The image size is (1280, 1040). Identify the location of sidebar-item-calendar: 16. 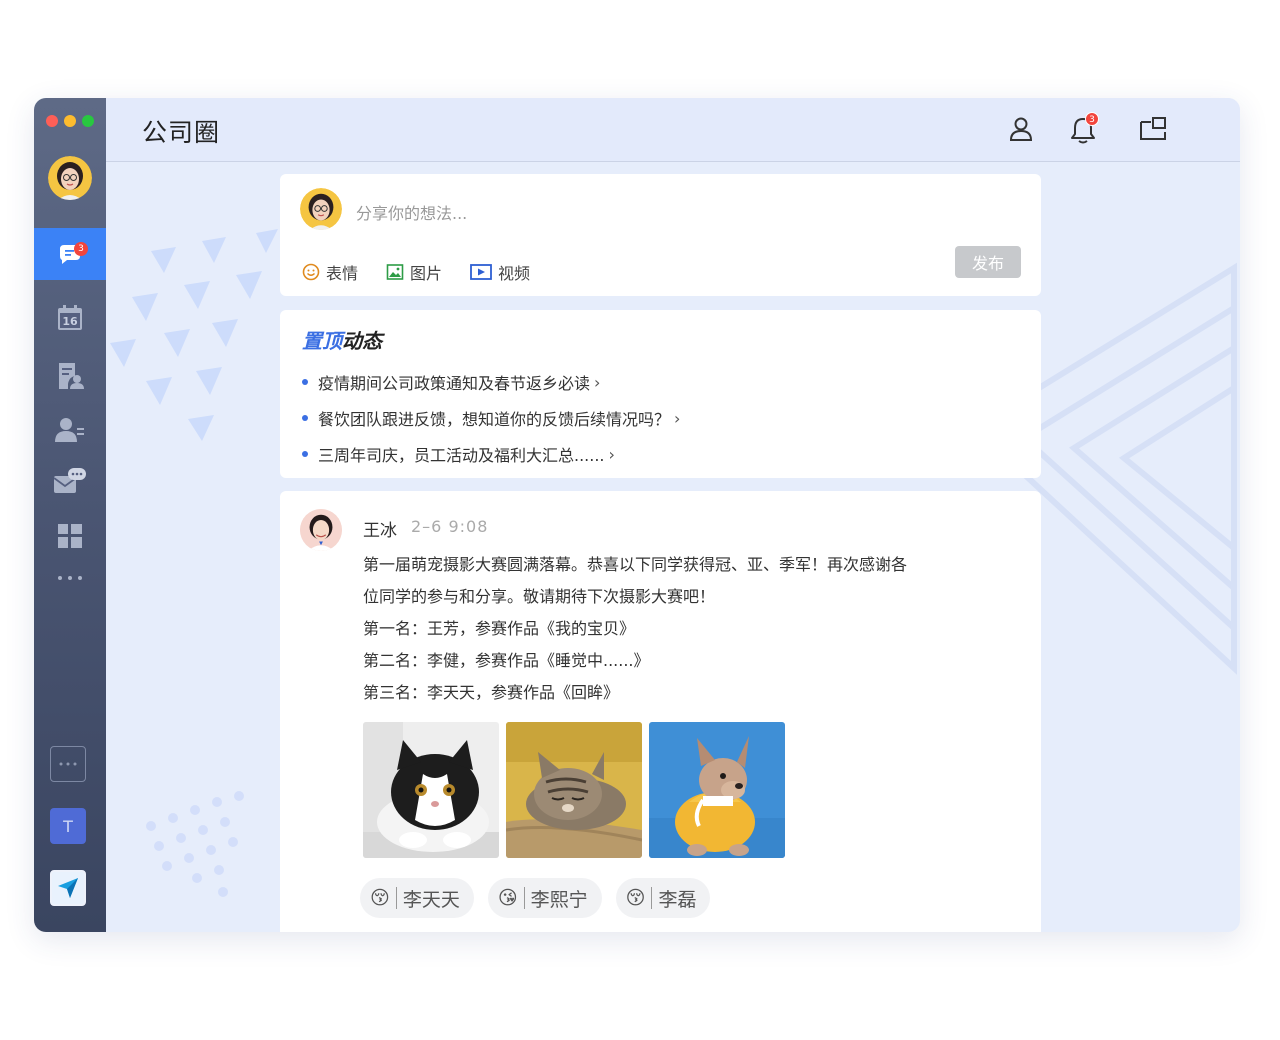
(70, 318).